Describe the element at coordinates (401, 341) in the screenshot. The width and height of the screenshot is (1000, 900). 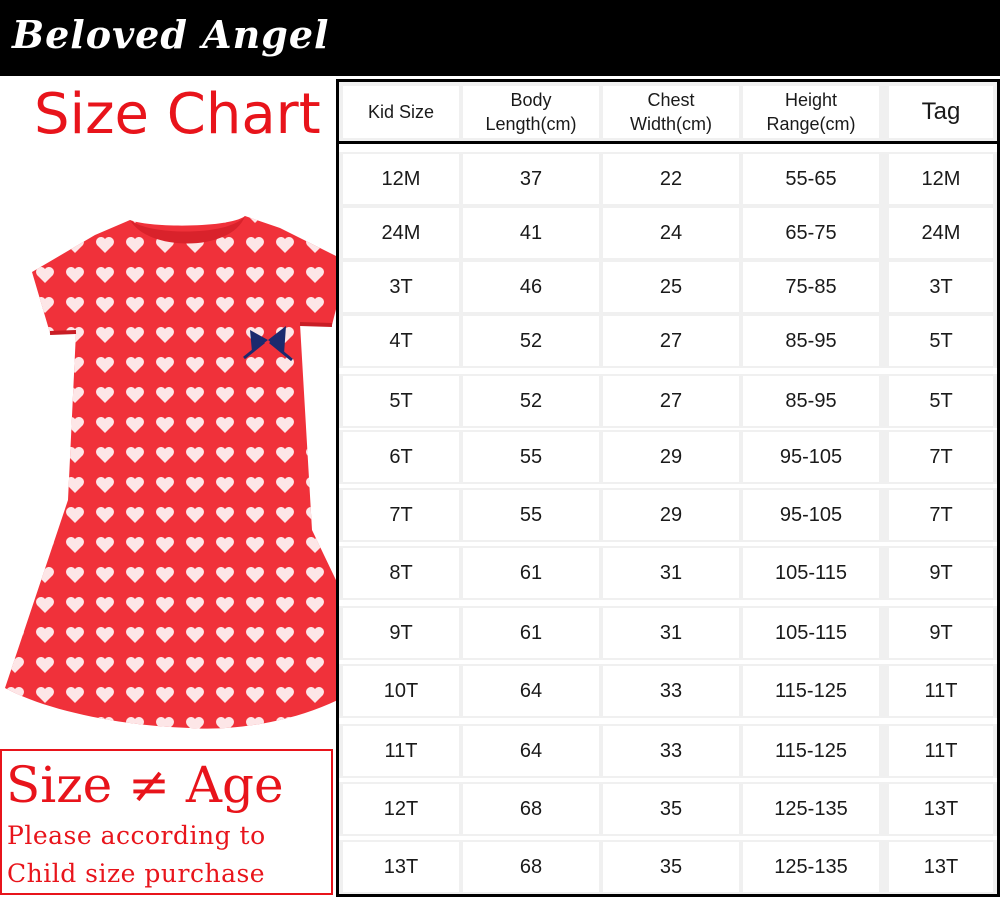
I see `cell-kid-size: 4T` at that location.